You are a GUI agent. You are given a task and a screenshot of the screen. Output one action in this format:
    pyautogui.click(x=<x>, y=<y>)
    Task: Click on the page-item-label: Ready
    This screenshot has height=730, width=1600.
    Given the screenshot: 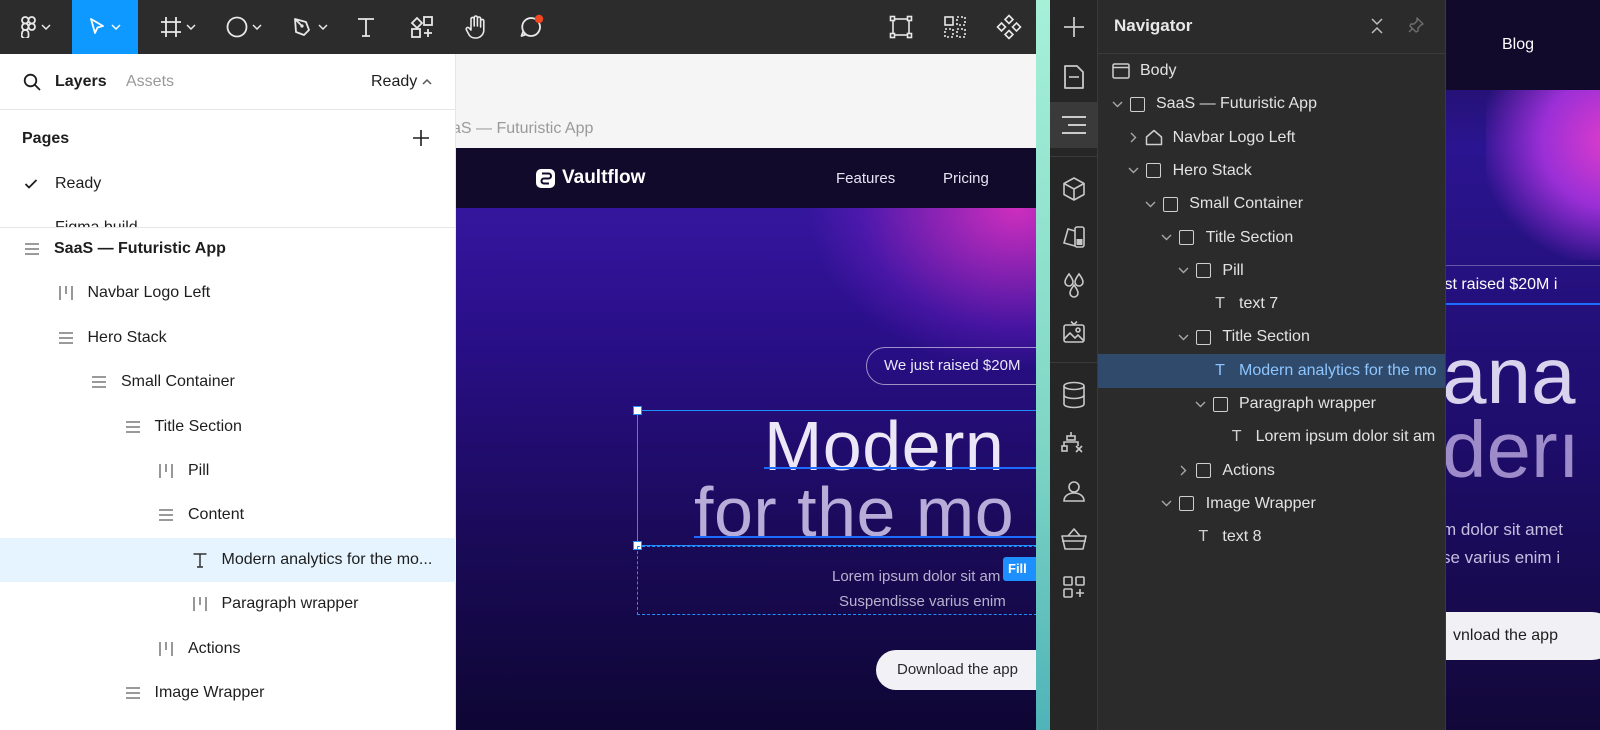 What is the action you would take?
    pyautogui.click(x=78, y=183)
    